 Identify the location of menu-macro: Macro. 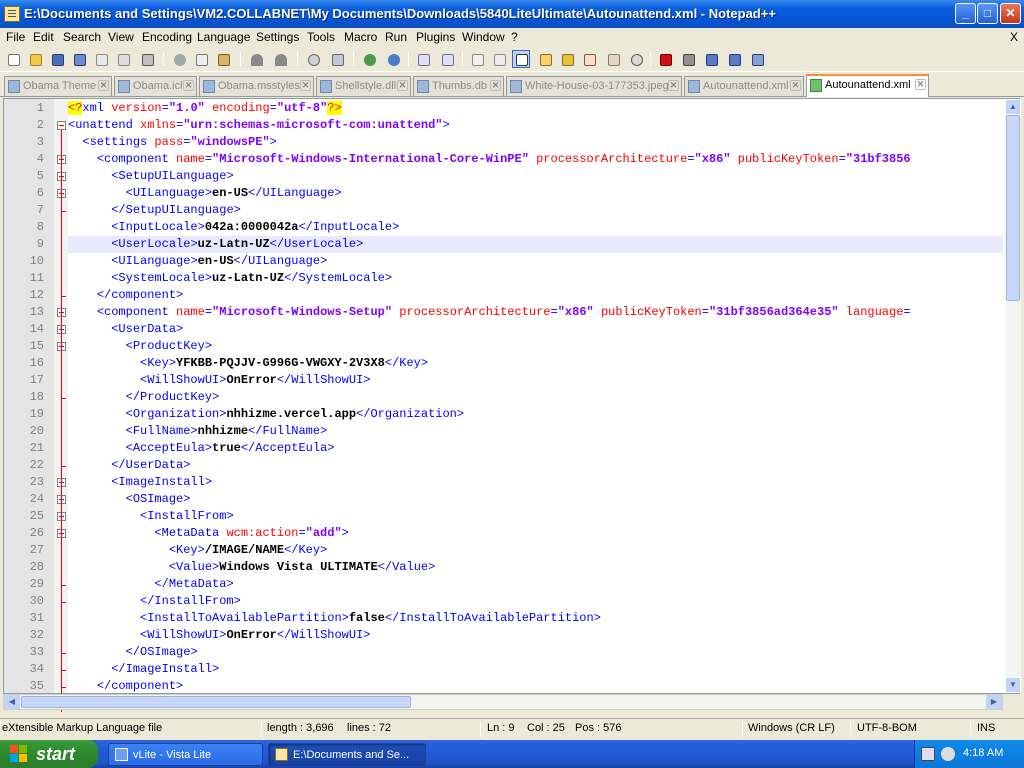
(360, 37).